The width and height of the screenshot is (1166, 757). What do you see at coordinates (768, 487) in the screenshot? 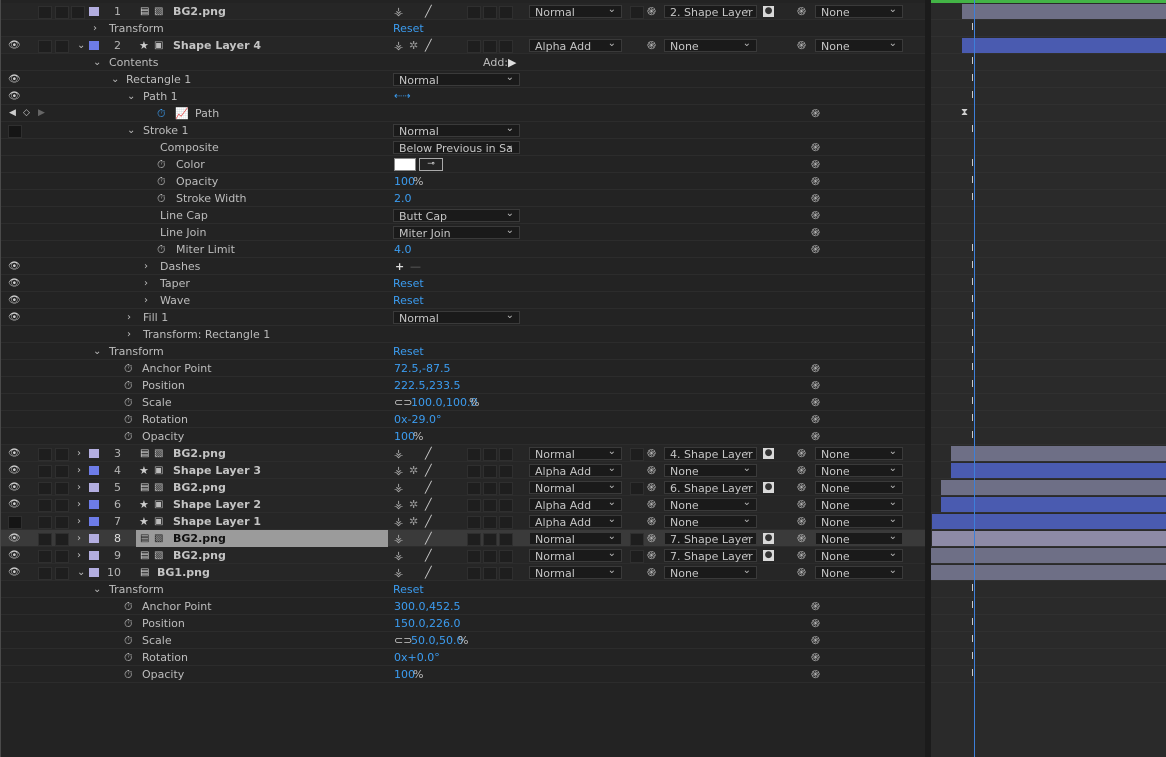
I see `matte-icon: ●` at bounding box center [768, 487].